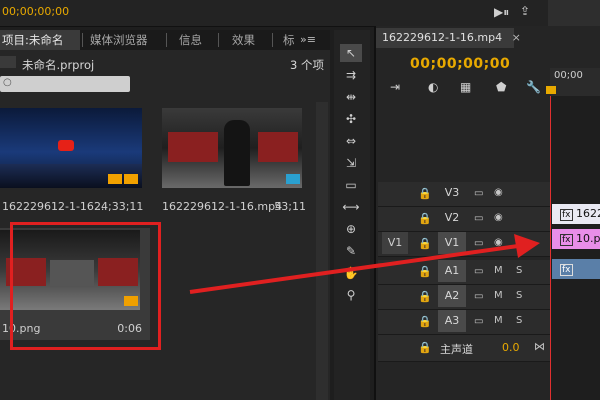 The height and width of the screenshot is (400, 600). Describe the element at coordinates (527, 246) in the screenshot. I see `arrow-head` at that location.